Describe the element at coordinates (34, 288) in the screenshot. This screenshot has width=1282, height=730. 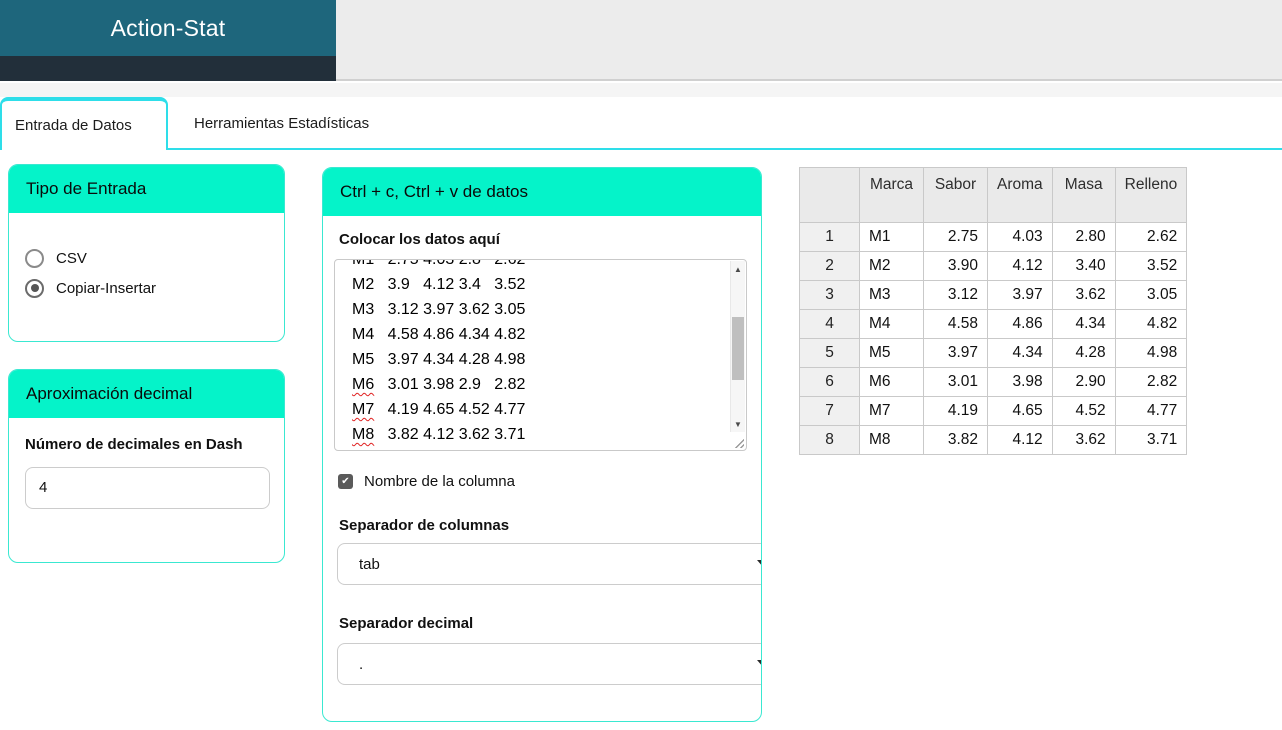
I see `radio-button-copiar-insertar` at that location.